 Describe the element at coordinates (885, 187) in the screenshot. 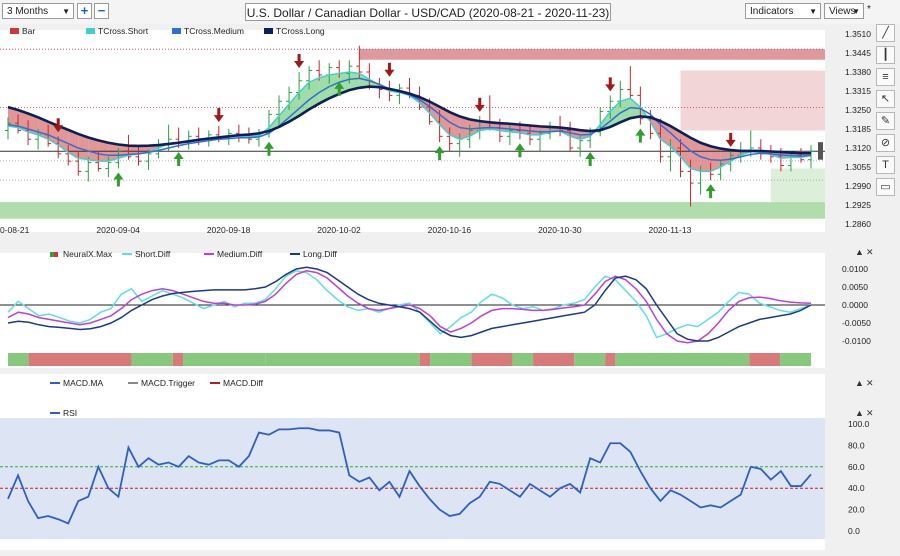

I see `comment-icon: ▭` at that location.